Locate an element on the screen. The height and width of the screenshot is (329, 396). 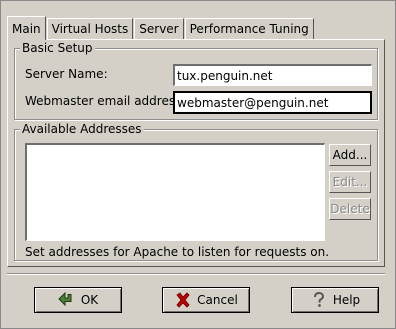
button-separator is located at coordinates (196, 274).